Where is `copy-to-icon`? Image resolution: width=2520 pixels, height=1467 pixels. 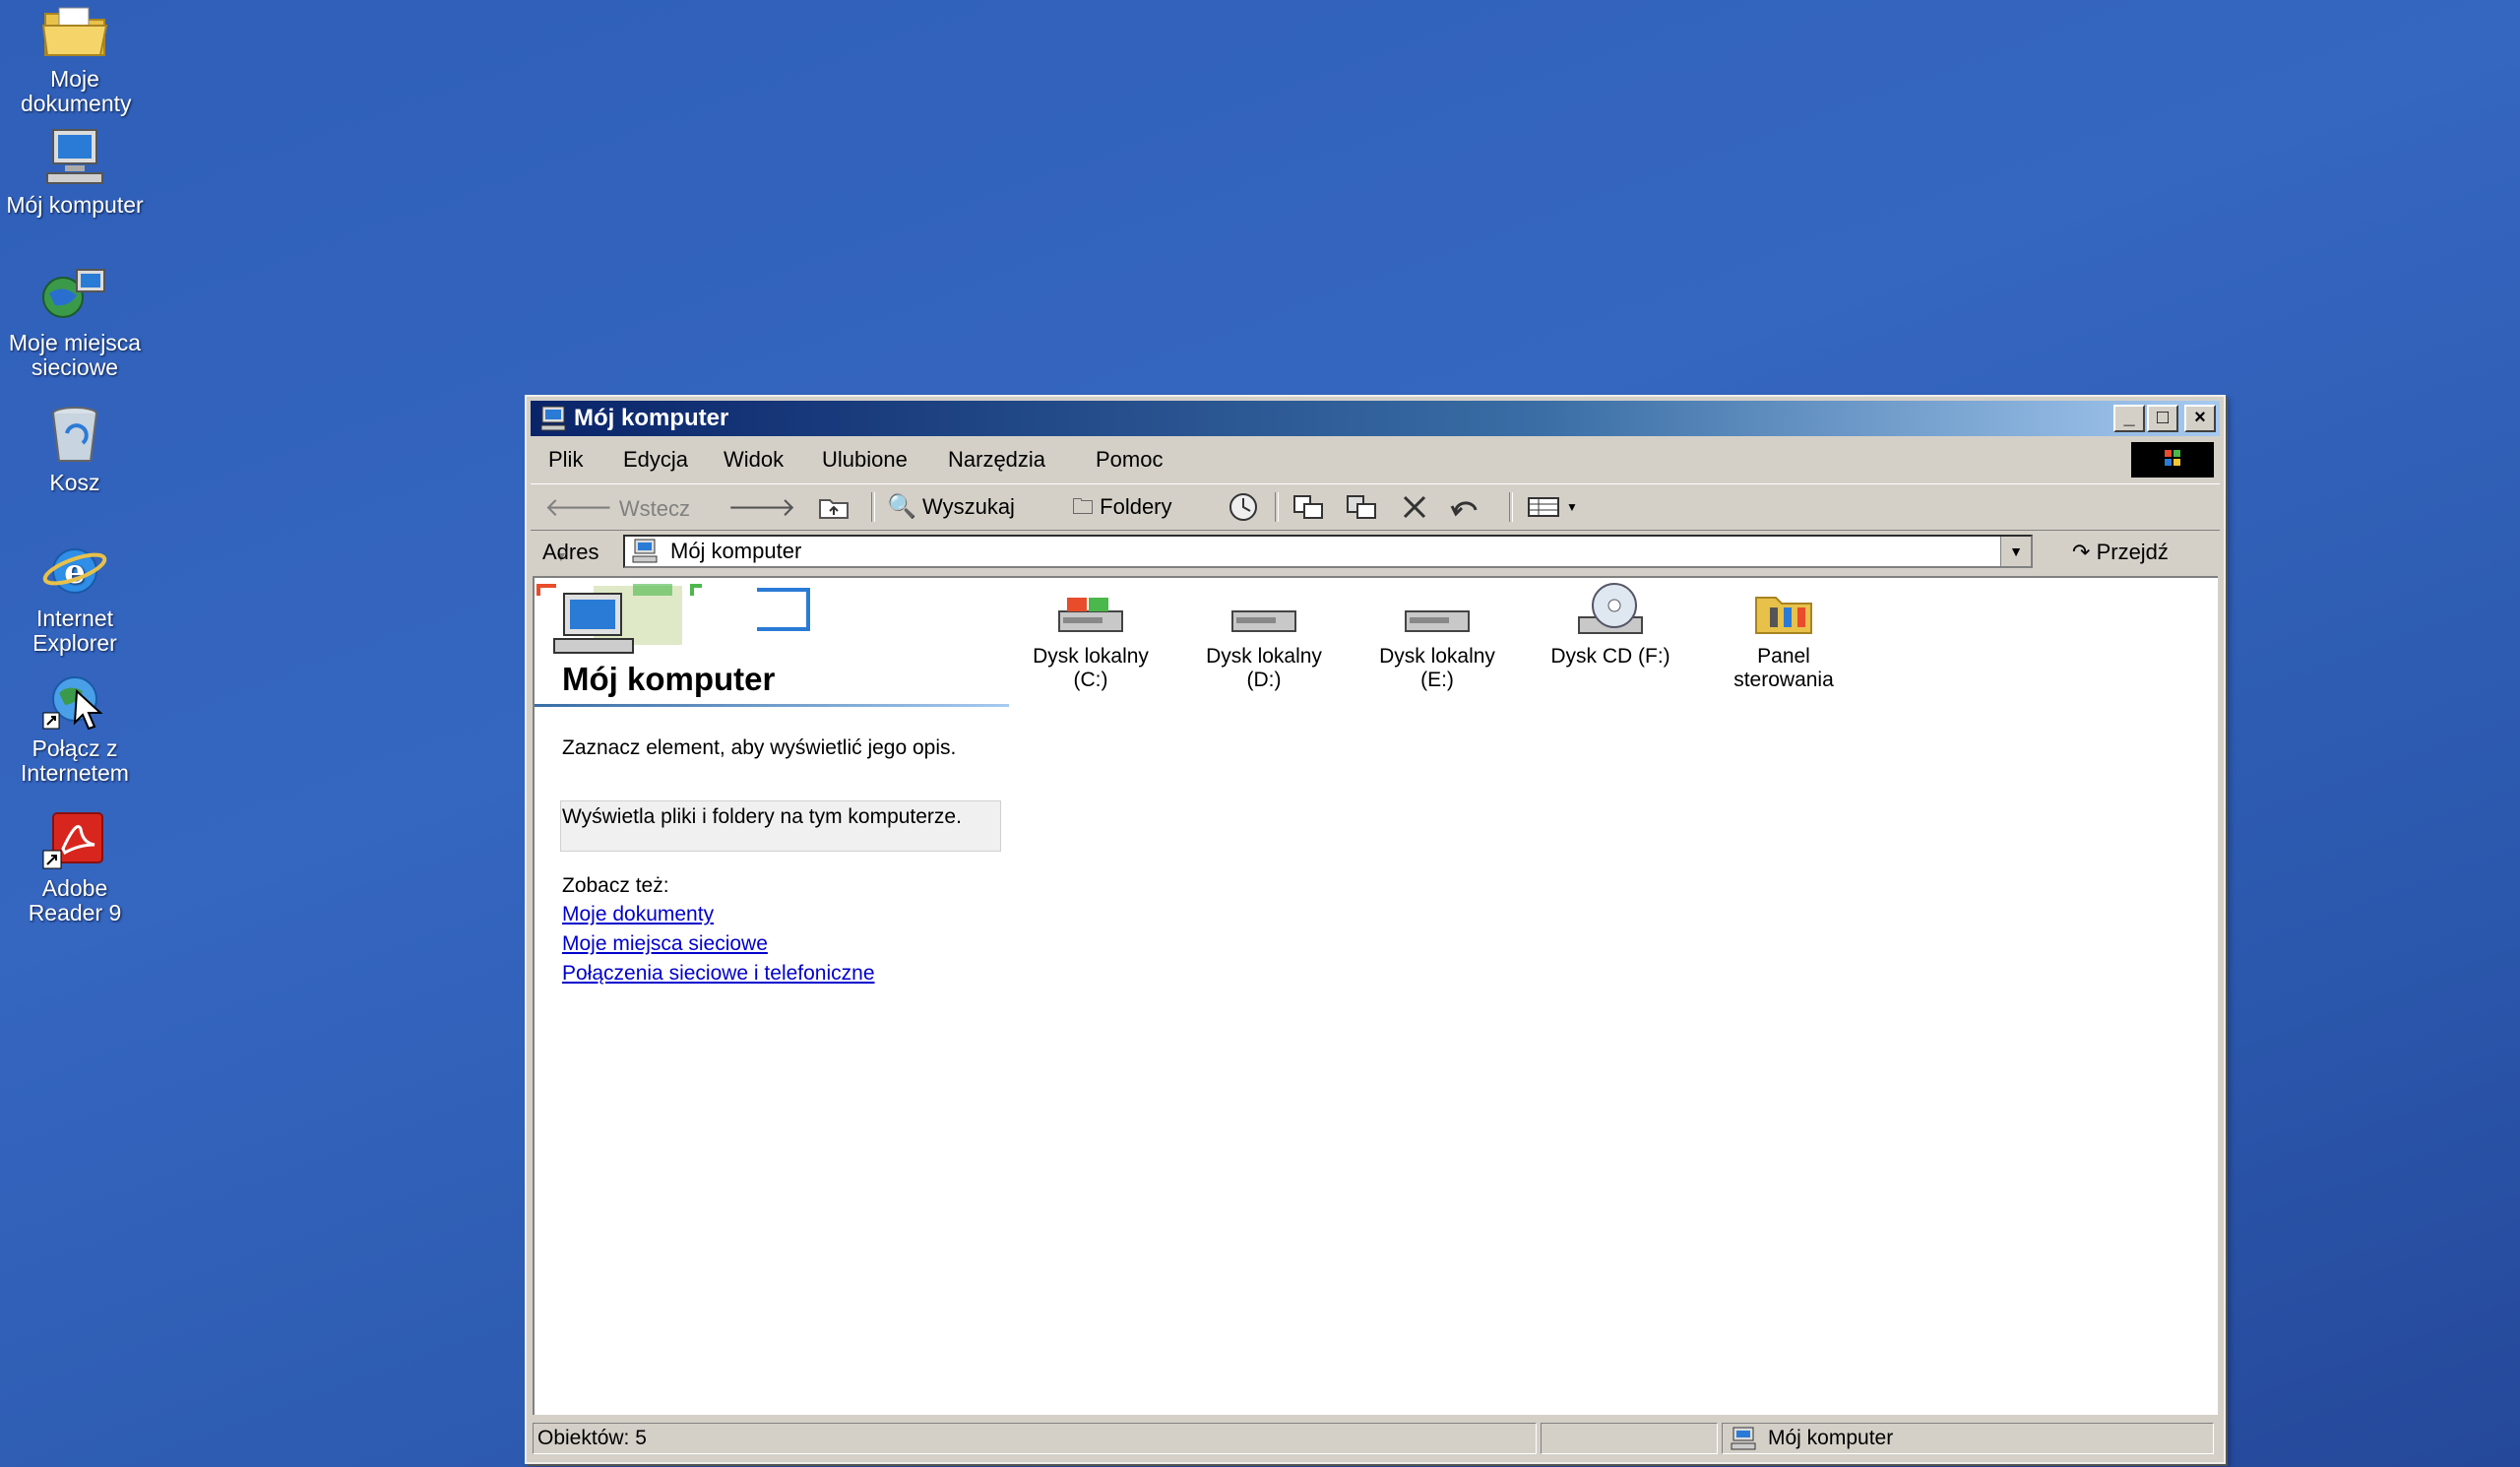
copy-to-icon is located at coordinates (1361, 507).